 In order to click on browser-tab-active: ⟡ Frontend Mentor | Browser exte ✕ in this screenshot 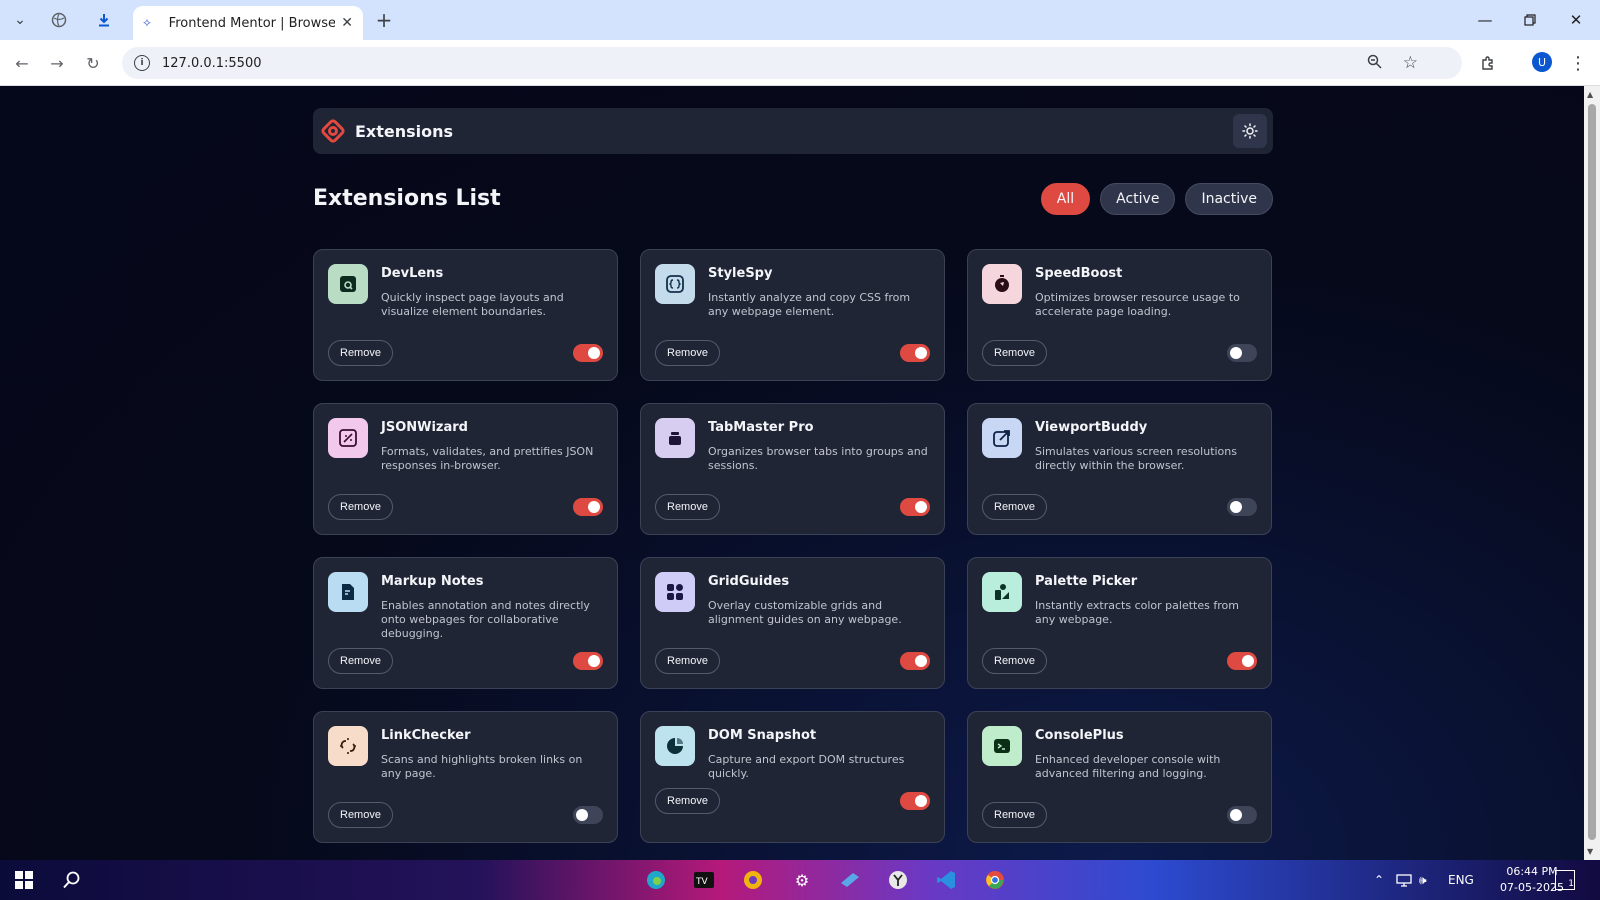, I will do `click(248, 23)`.